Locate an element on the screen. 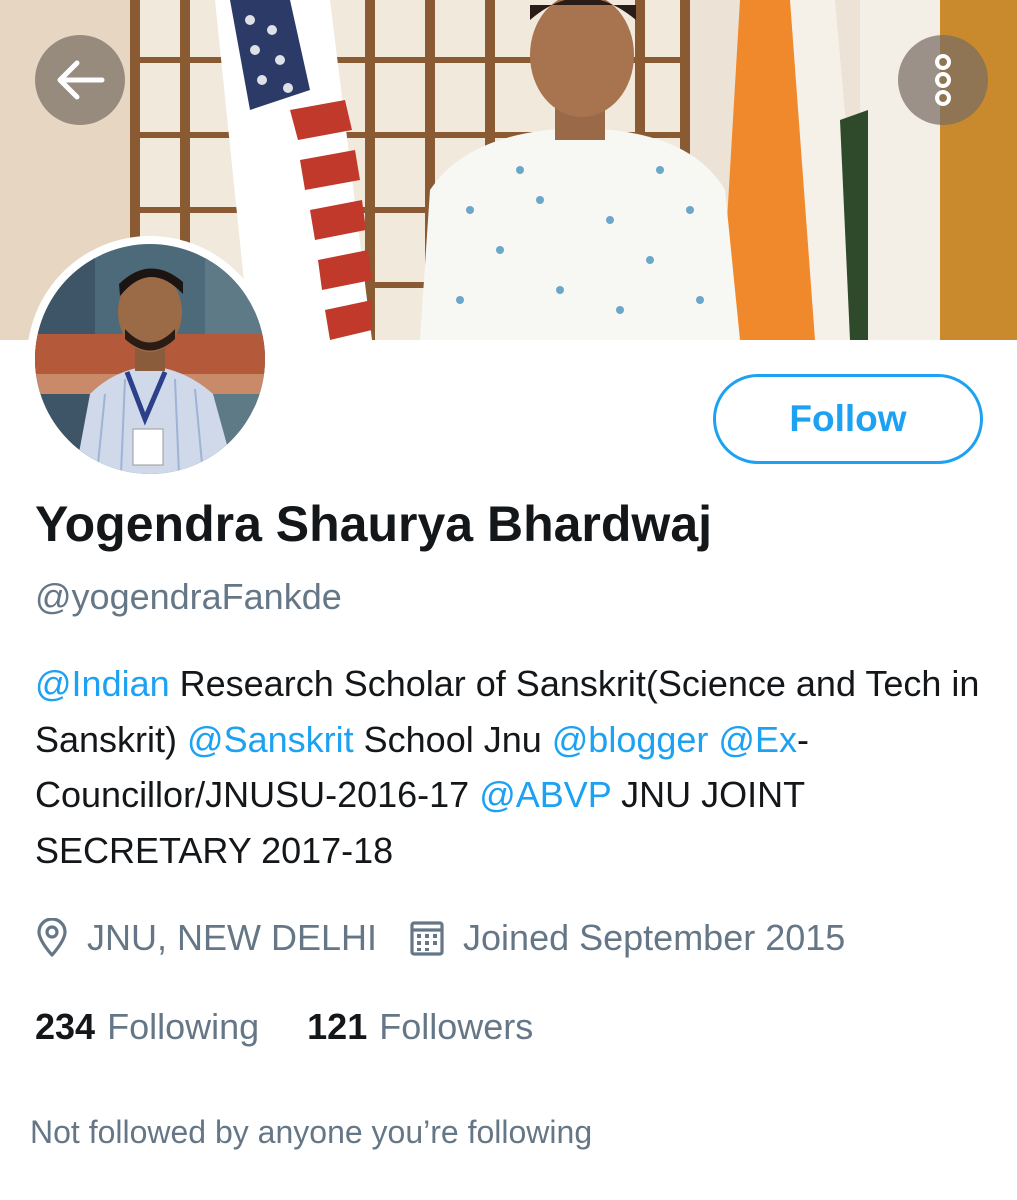 This screenshot has width=1017, height=1200. followed-by-note: Not followed by anyone you’re following is located at coordinates (311, 1132).